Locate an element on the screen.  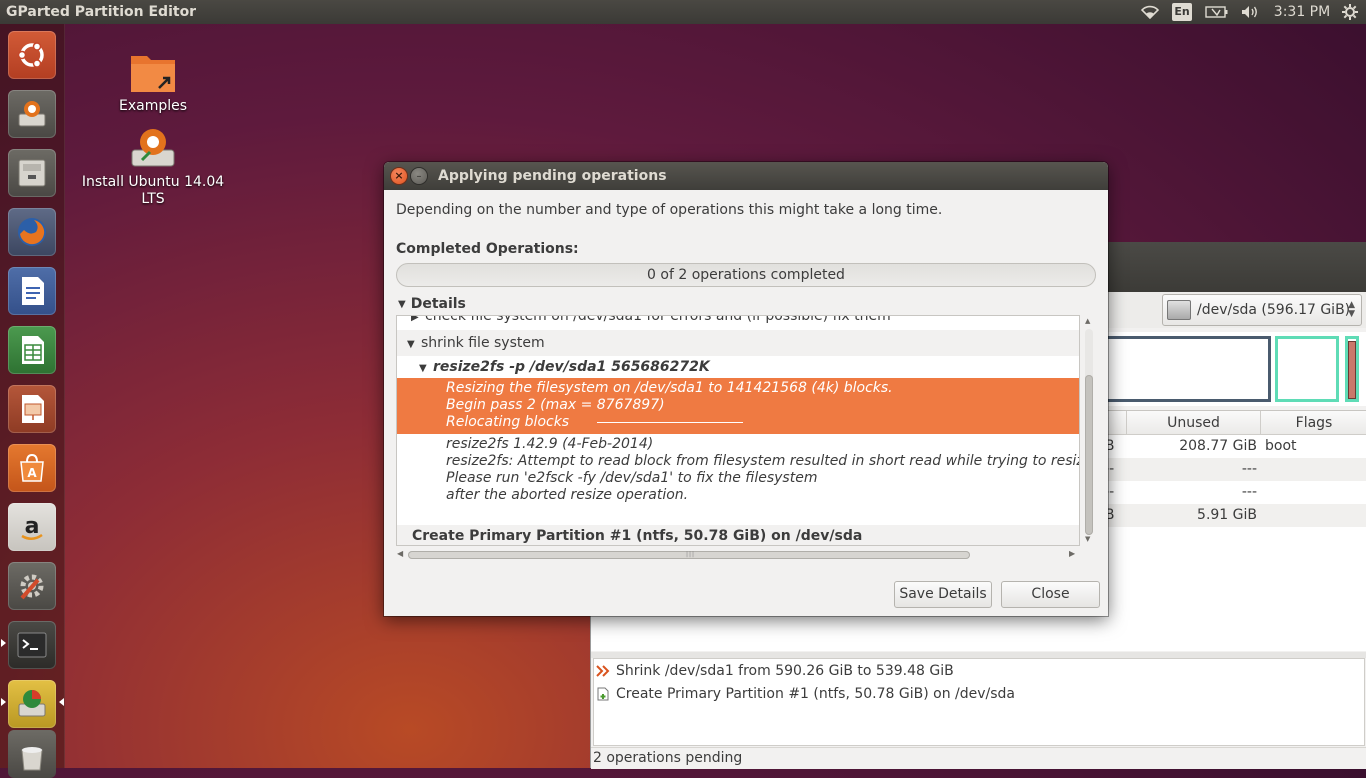
keyboard-language-indicator: En is located at coordinates (1182, 12).